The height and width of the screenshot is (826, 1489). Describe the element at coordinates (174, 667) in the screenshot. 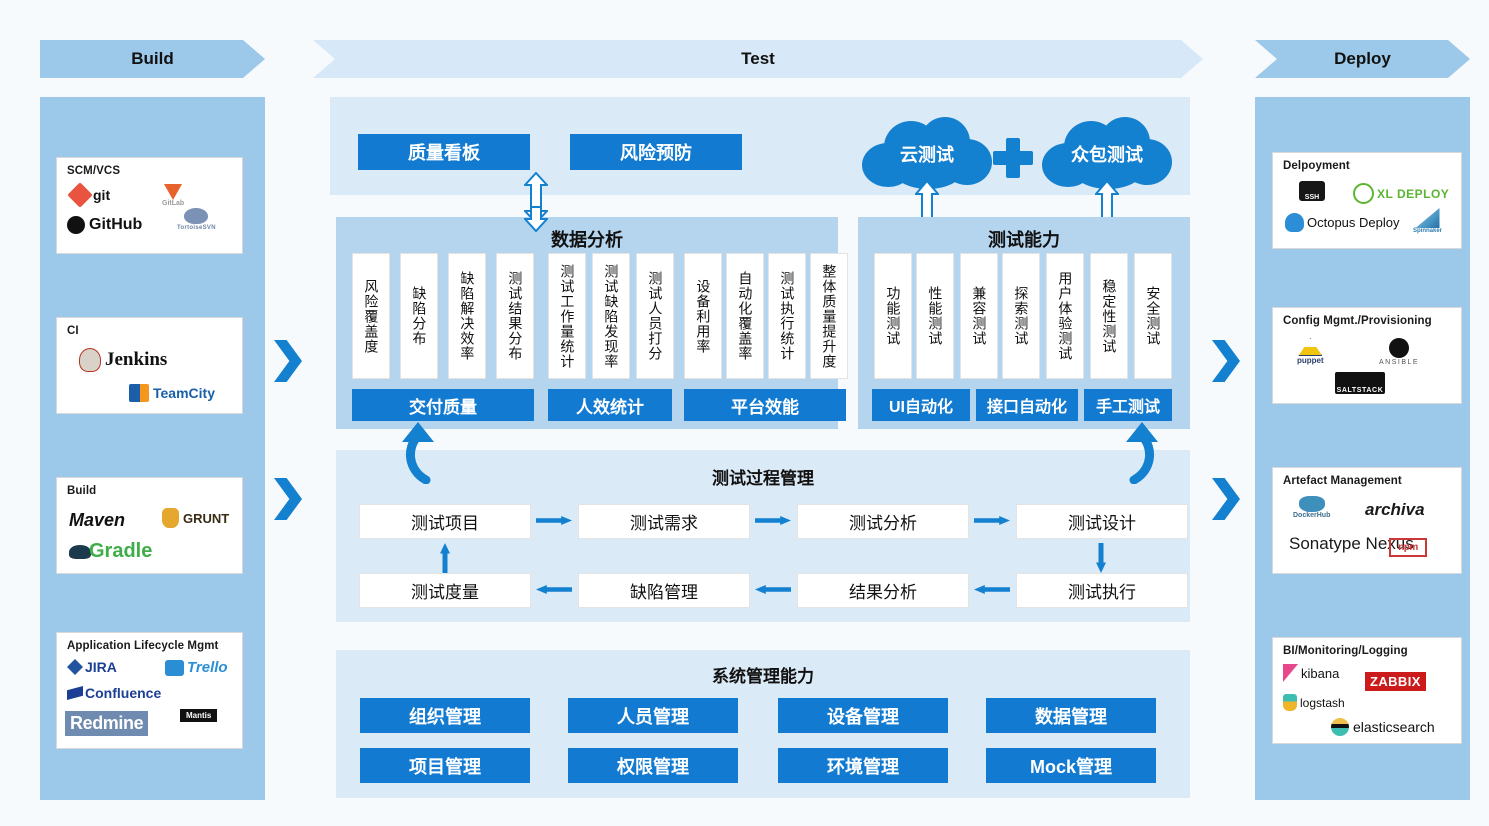

I see `trello-icon` at that location.